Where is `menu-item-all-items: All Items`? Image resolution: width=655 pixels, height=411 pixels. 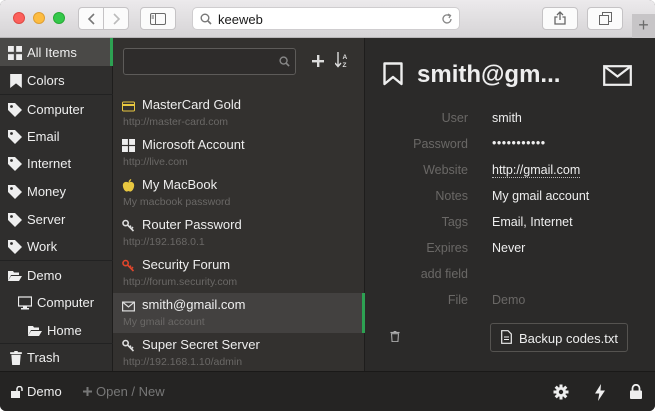 menu-item-all-items: All Items is located at coordinates (56, 52).